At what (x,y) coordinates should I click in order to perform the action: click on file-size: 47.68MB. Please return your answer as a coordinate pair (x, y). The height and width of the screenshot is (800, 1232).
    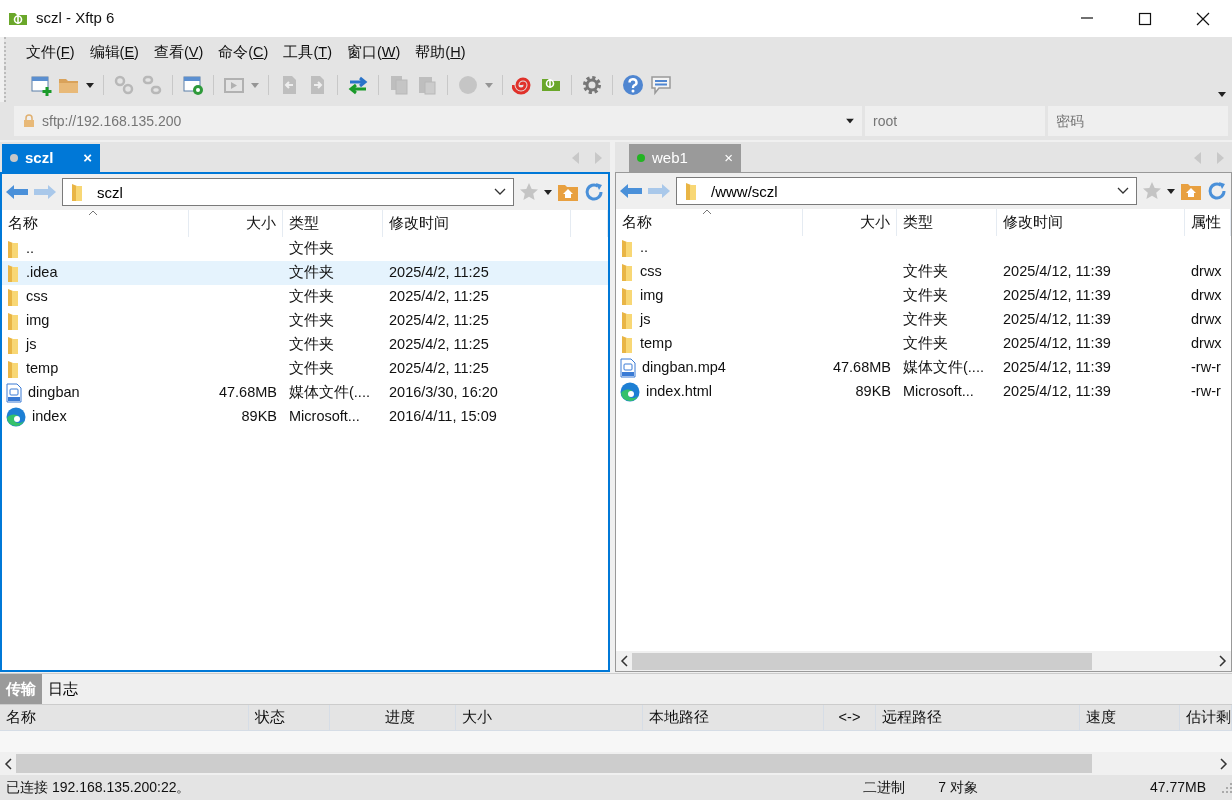
    Looking at the image, I should click on (247, 393).